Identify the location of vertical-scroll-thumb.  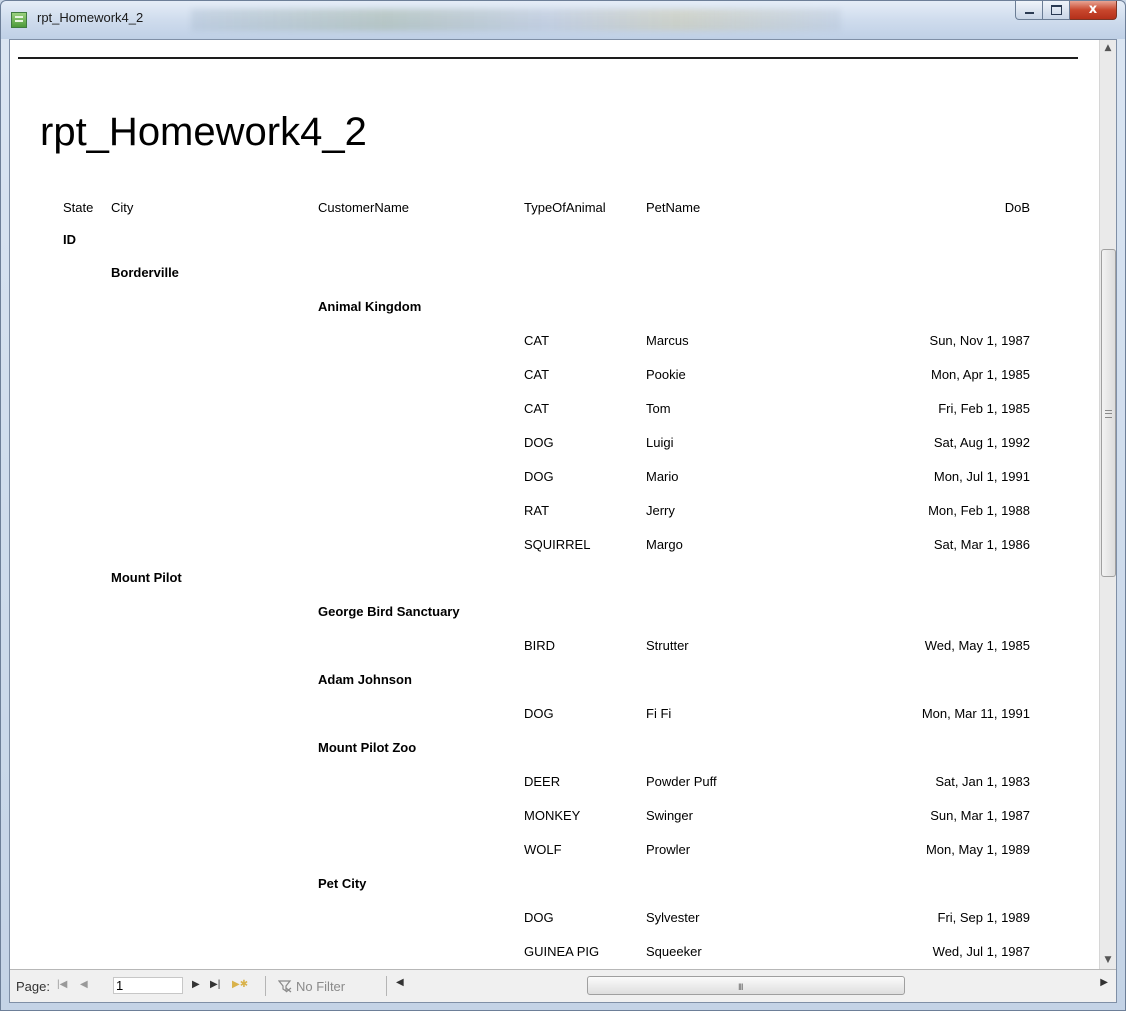
(1108, 413).